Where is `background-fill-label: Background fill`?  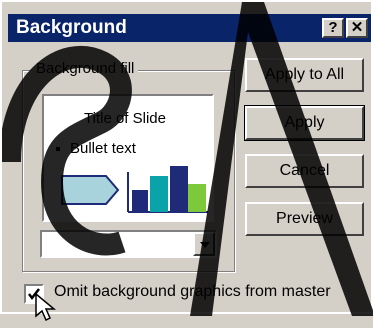
background-fill-label: Background fill is located at coordinates (85, 68).